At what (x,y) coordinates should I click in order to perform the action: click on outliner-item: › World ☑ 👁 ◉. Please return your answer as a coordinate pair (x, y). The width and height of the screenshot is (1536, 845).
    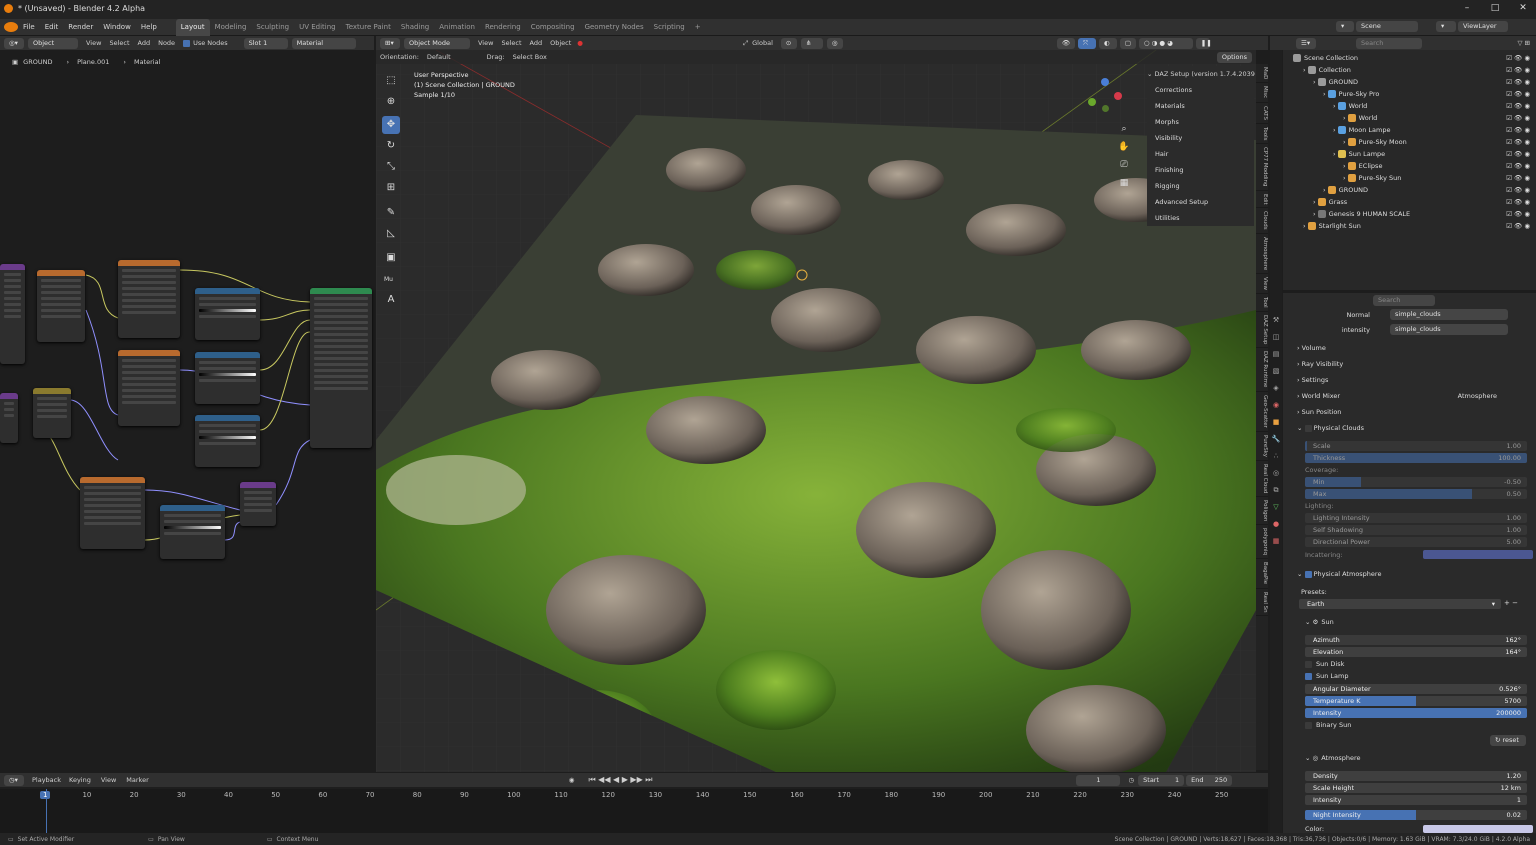
    Looking at the image, I should click on (1409, 118).